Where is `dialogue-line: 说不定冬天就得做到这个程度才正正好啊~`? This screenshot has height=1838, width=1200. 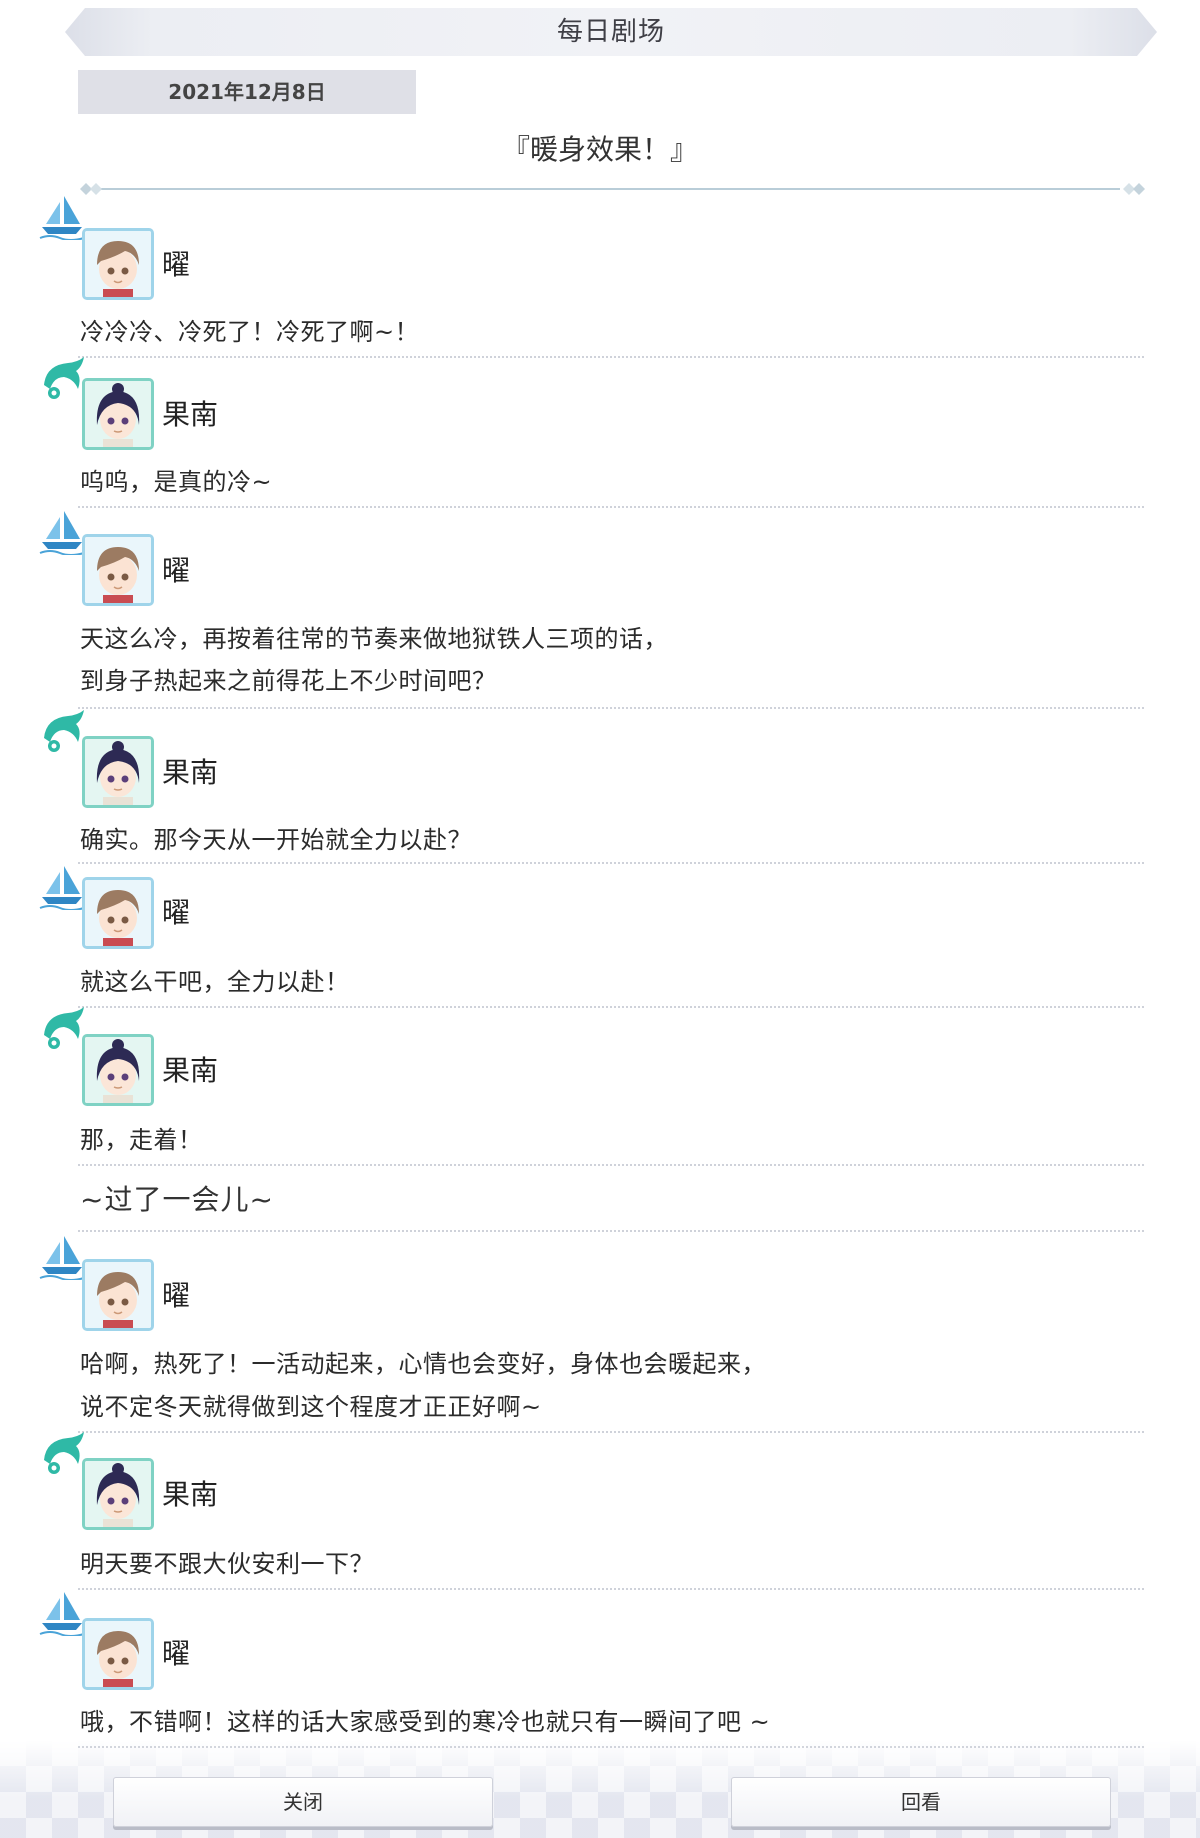
dialogue-line: 说不定冬天就得做到这个程度才正正好啊~ is located at coordinates (311, 1407).